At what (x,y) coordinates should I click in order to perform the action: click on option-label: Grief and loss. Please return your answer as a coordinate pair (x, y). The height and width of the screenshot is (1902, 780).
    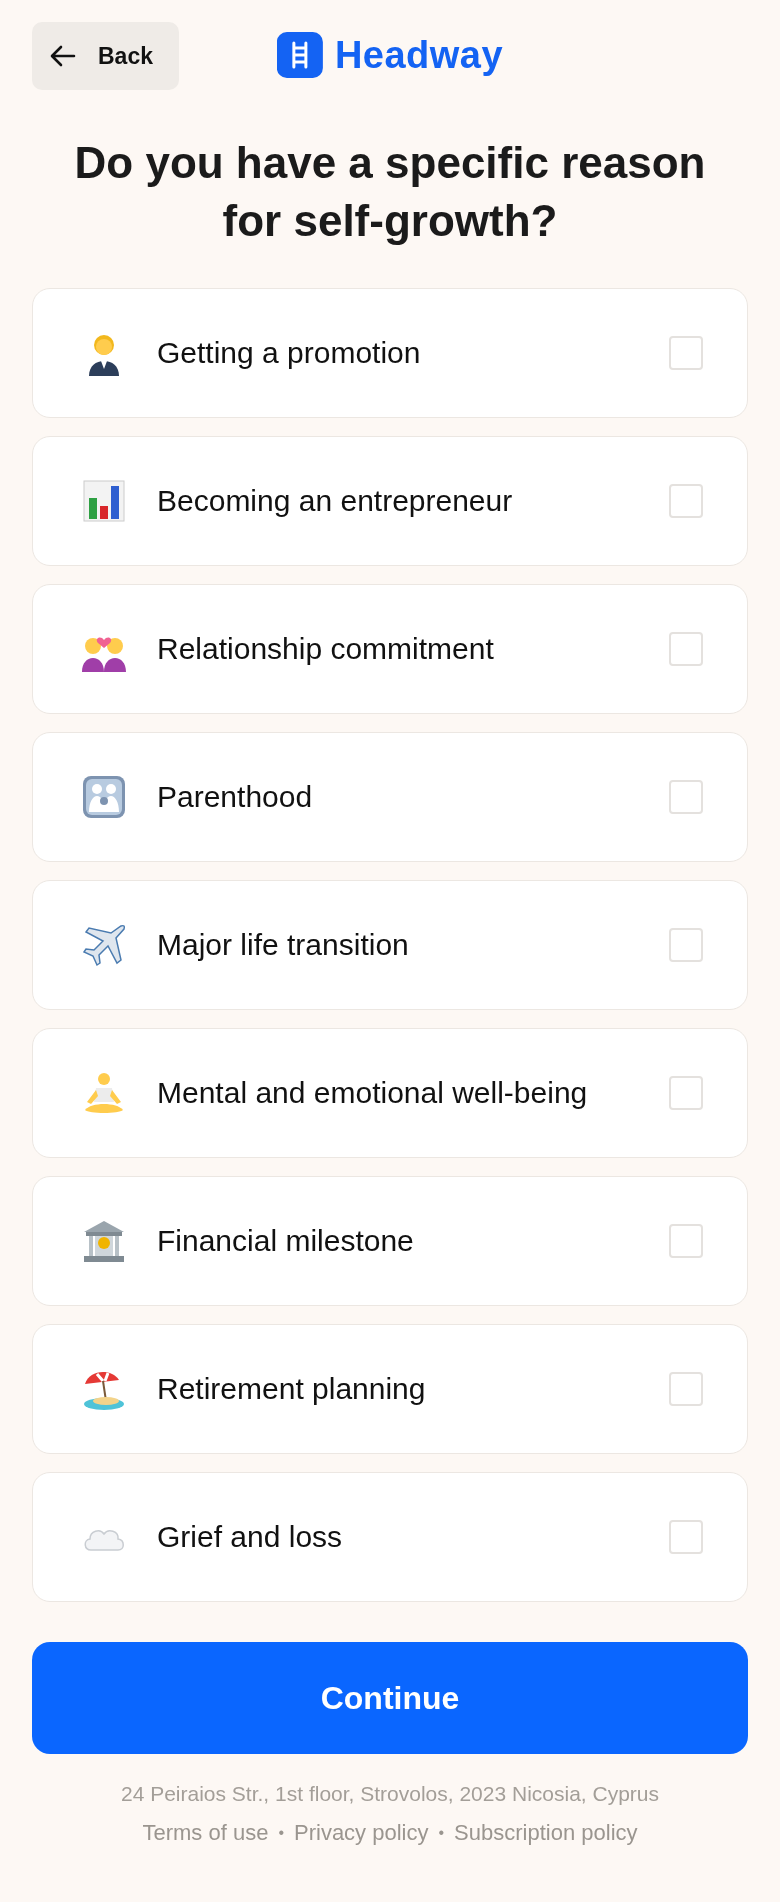
    Looking at the image, I should click on (250, 1537).